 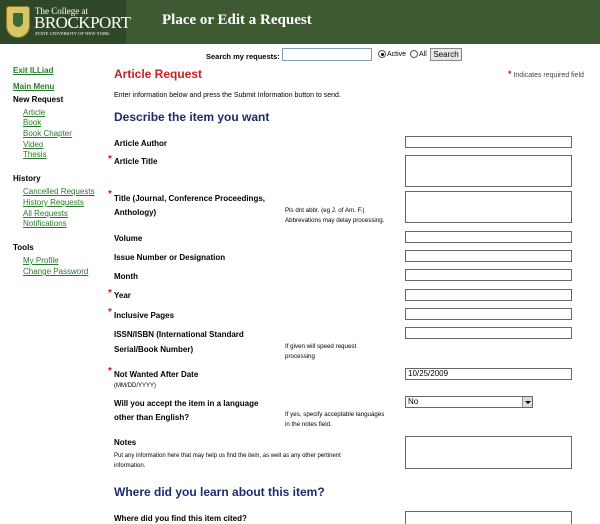 I want to click on language-hint-line2: in the notes field., so click(x=308, y=424).